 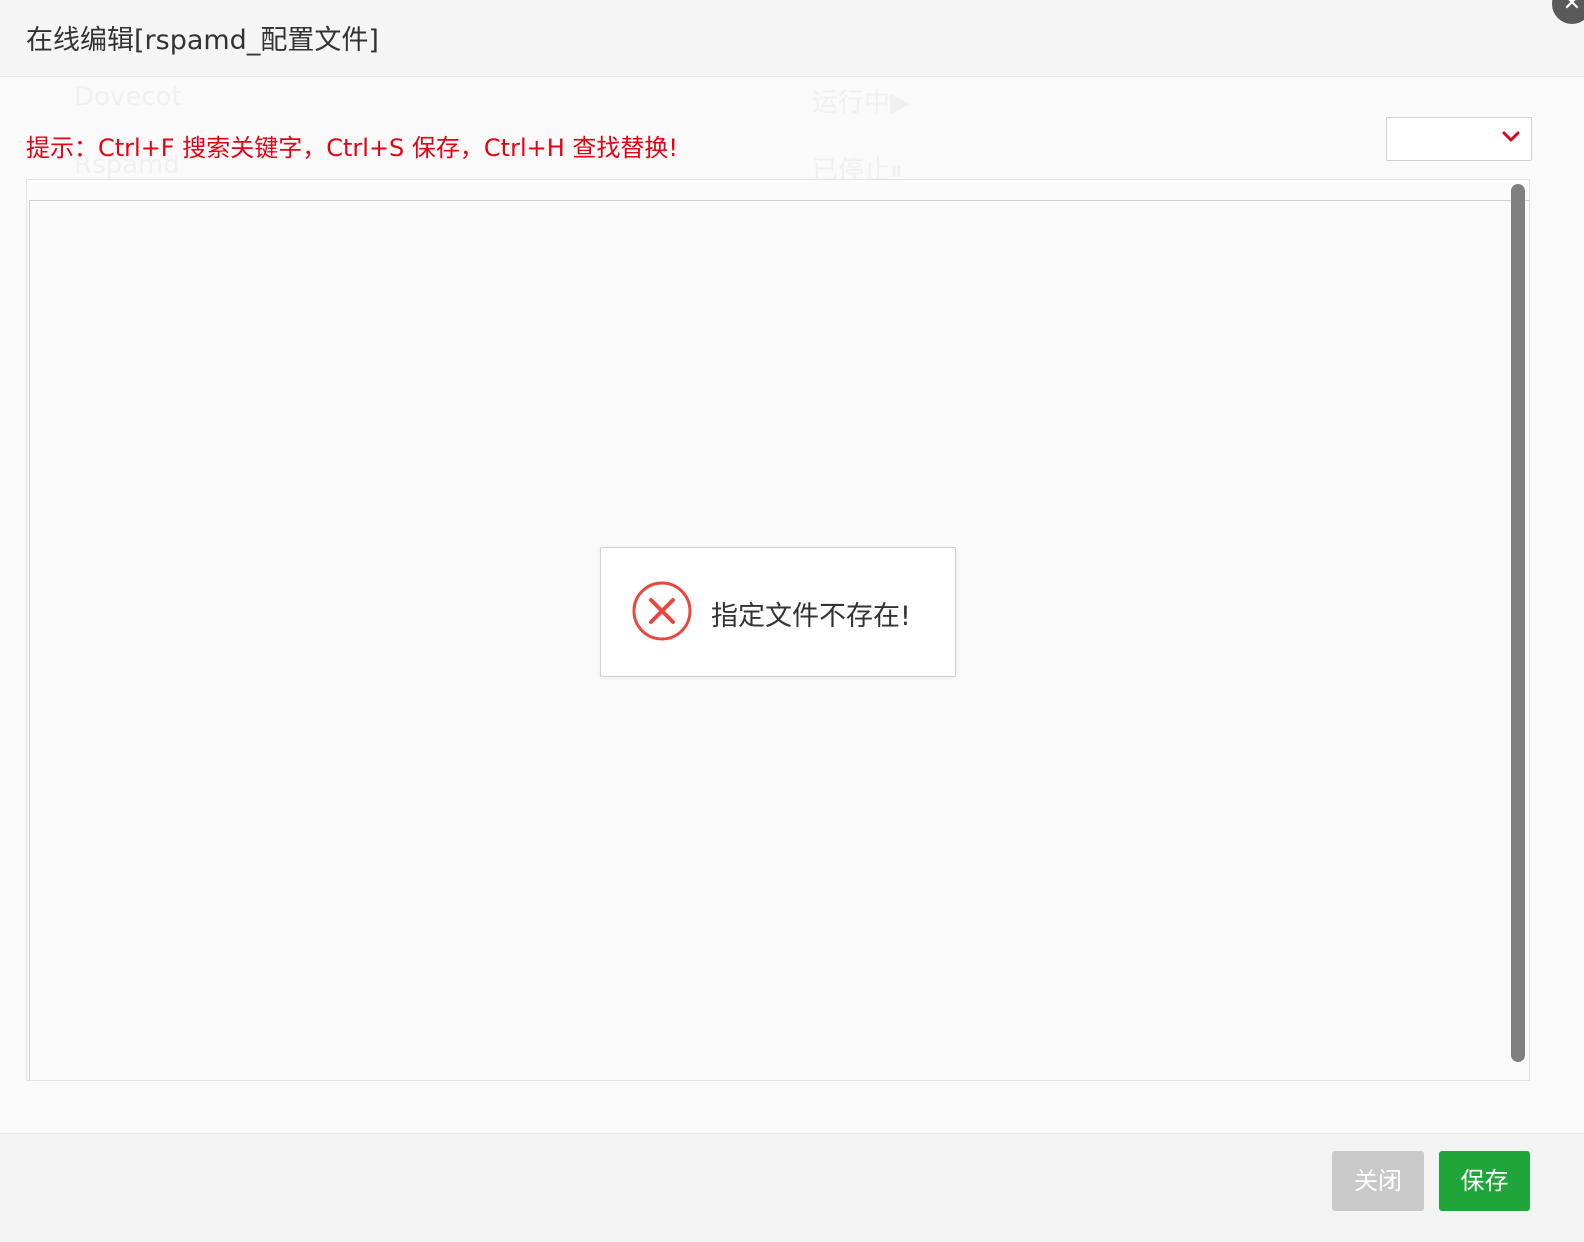 What do you see at coordinates (811, 616) in the screenshot?
I see `error-message: 指定文件不存在!` at bounding box center [811, 616].